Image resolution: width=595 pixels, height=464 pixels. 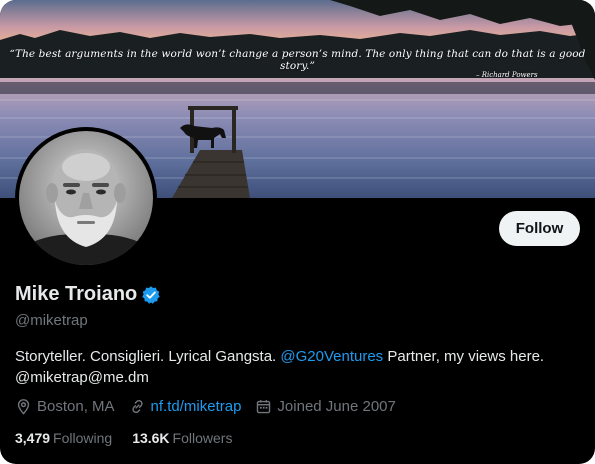 I want to click on profile-joined: Joined June 2007, so click(x=336, y=406).